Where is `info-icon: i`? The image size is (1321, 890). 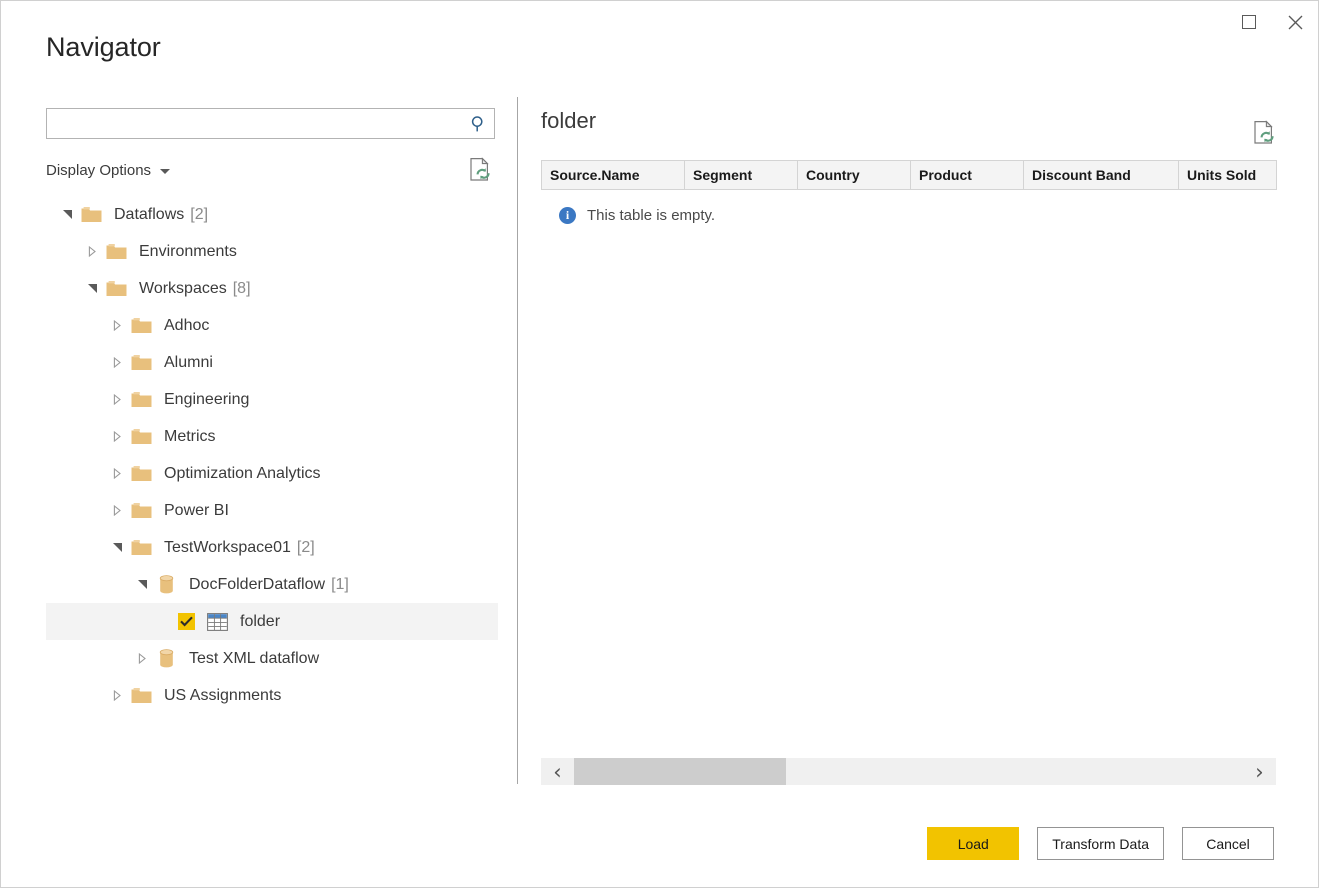
info-icon: i is located at coordinates (567, 215).